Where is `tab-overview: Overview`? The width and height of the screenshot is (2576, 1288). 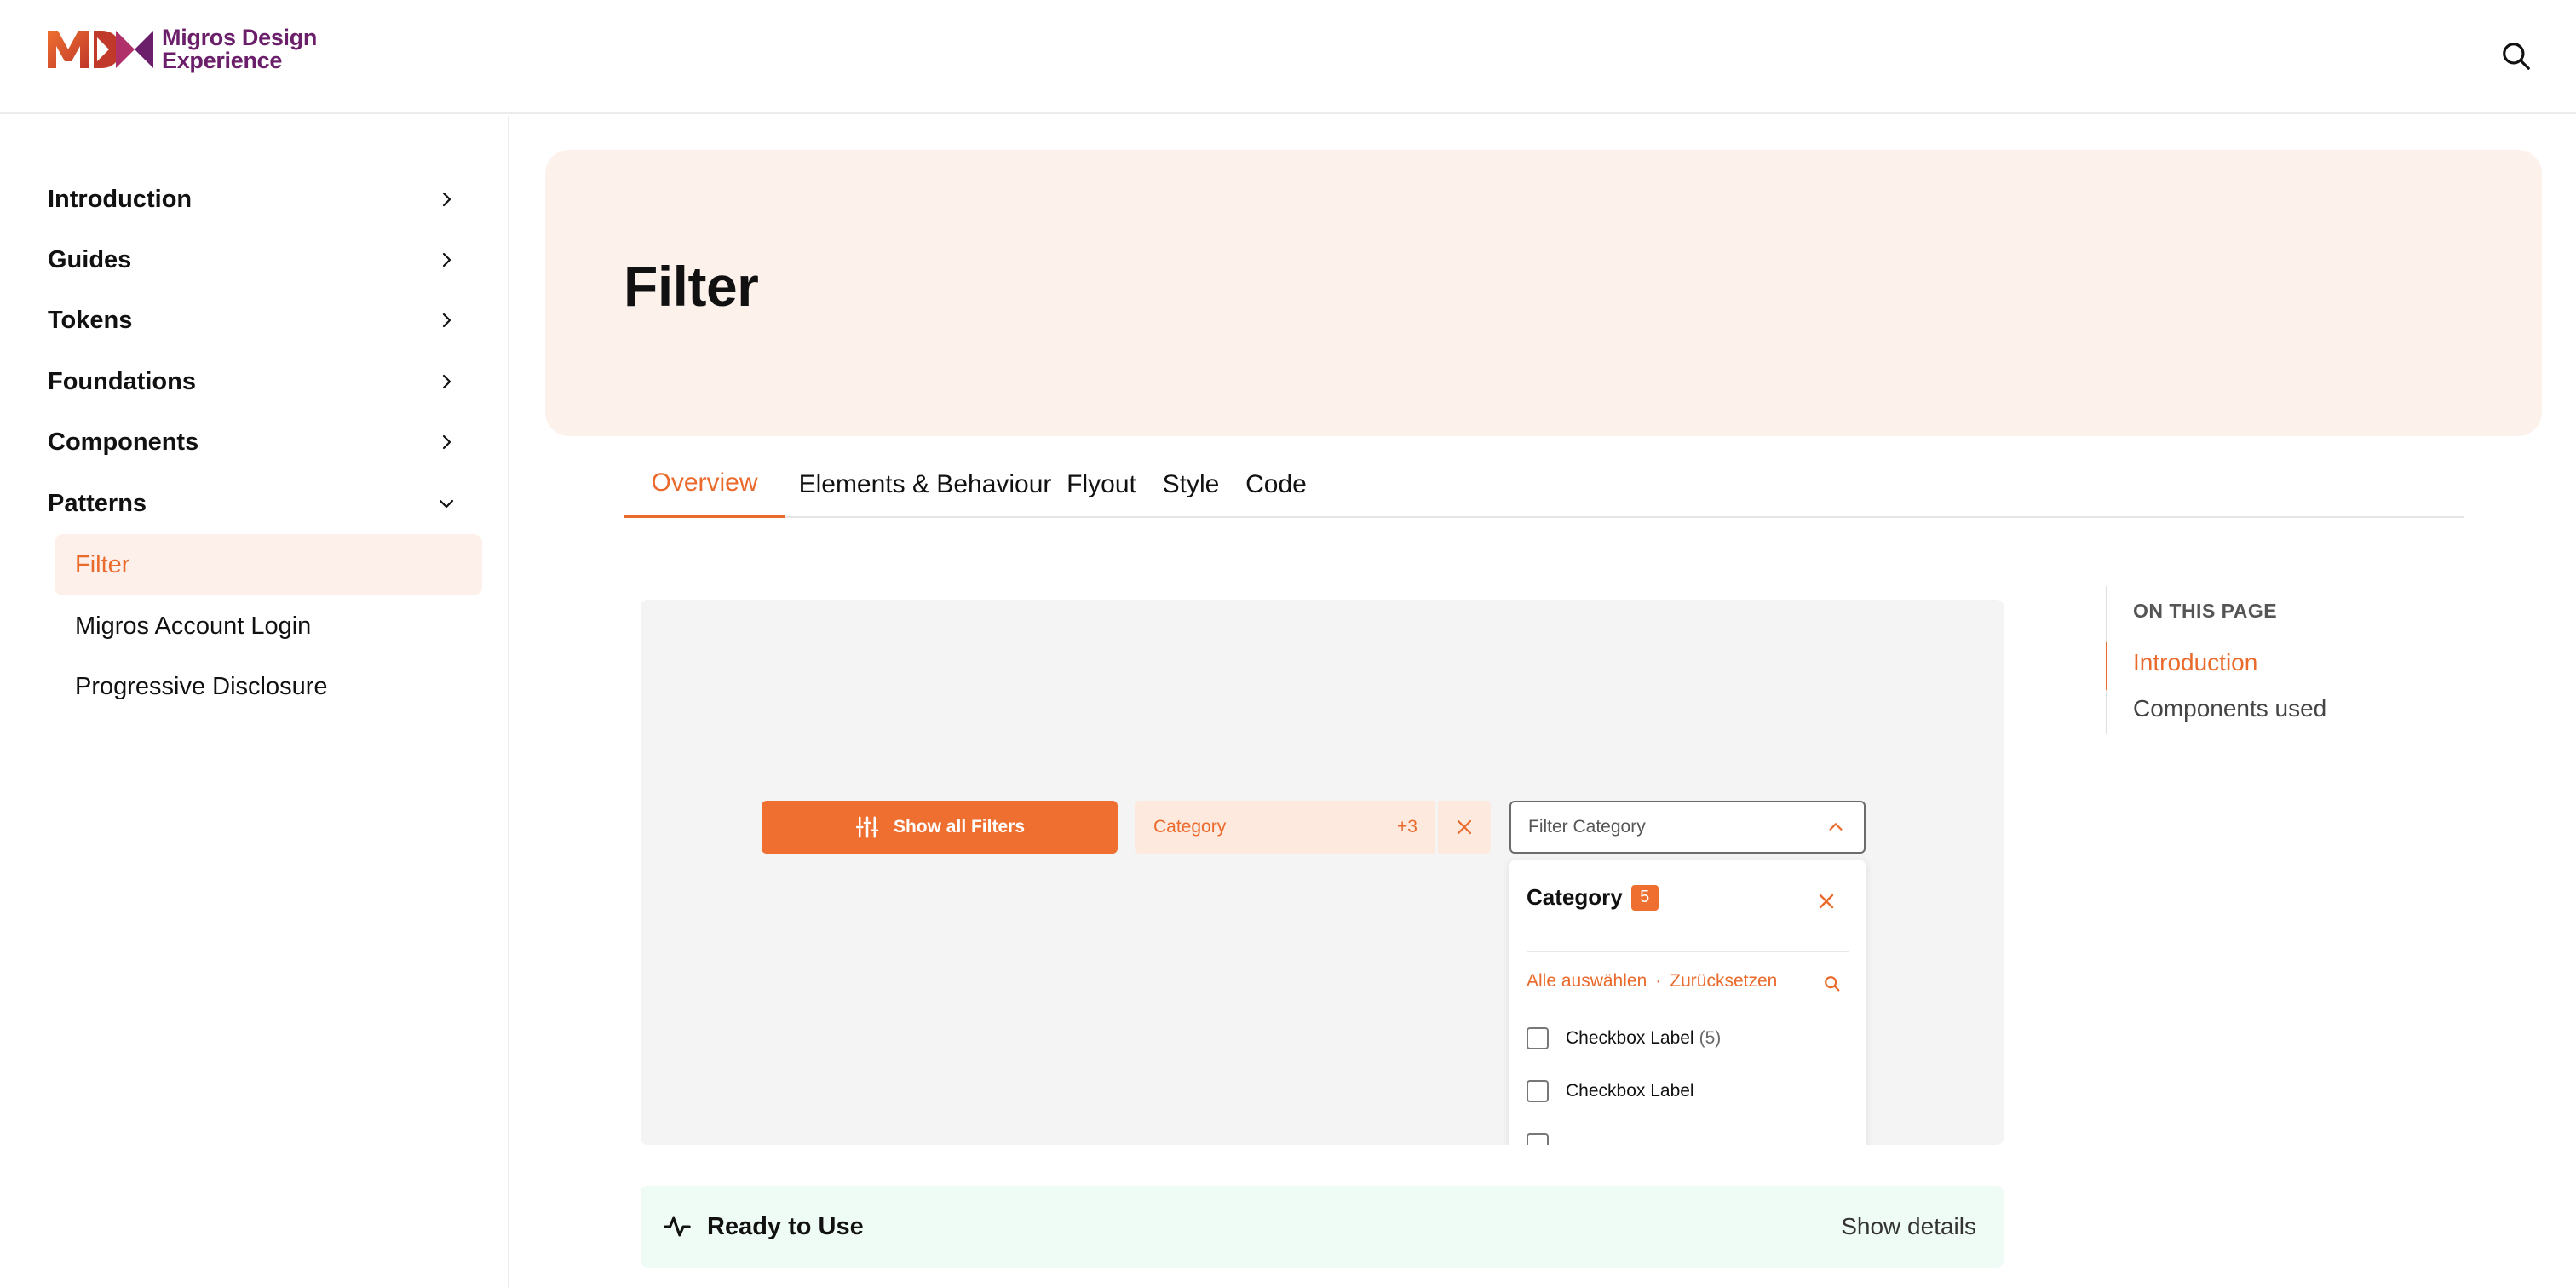 tab-overview: Overview is located at coordinates (705, 485).